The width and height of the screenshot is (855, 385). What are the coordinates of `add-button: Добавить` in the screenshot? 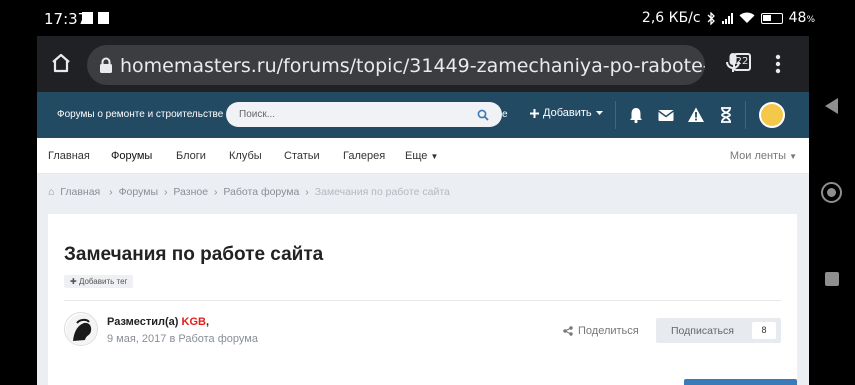 It's located at (566, 113).